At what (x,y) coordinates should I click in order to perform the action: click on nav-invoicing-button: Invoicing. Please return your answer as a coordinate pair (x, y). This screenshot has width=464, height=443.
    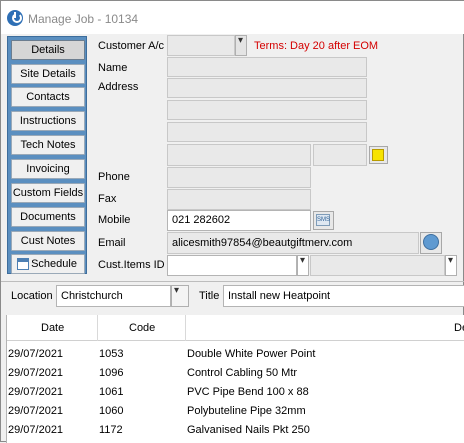
    Looking at the image, I should click on (48, 169).